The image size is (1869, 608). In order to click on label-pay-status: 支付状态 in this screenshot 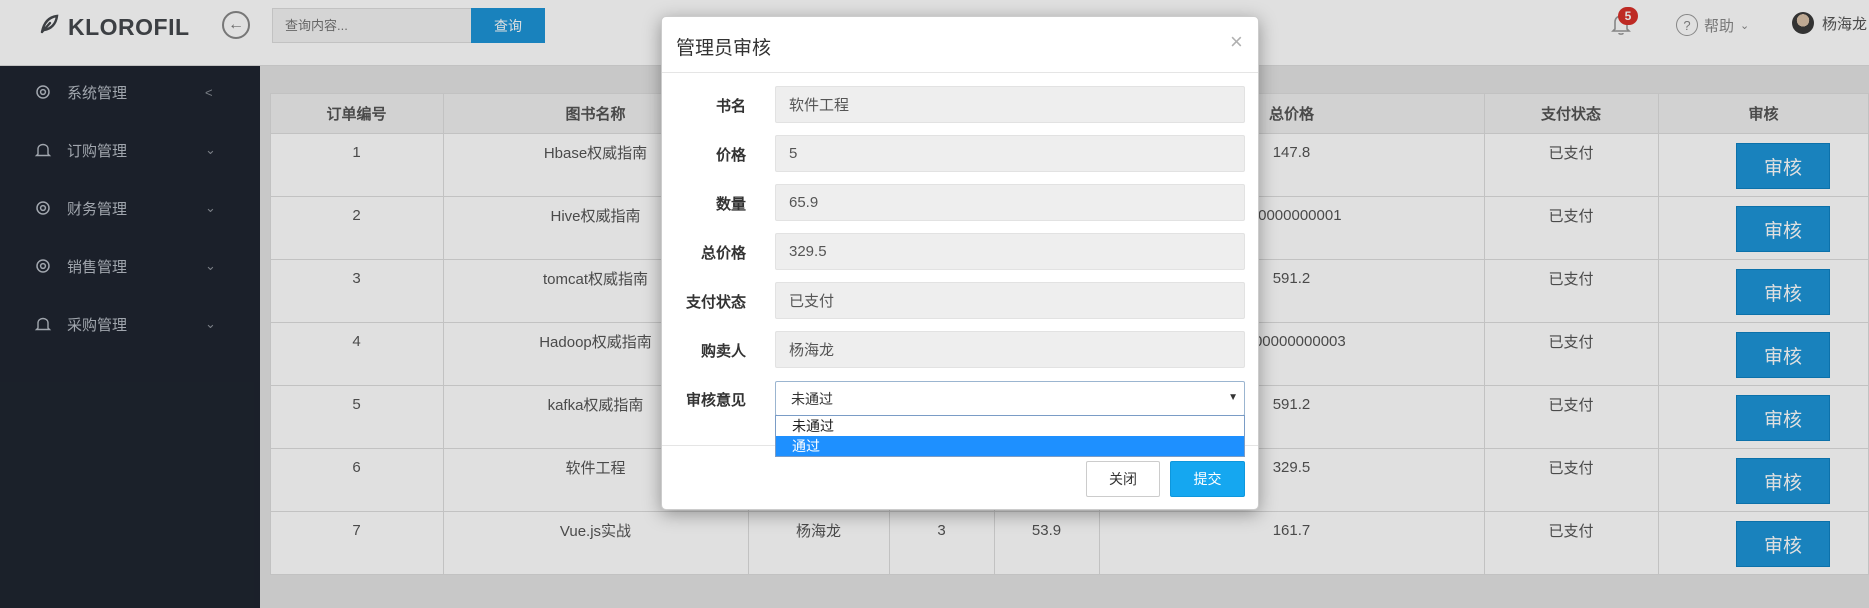, I will do `click(715, 302)`.